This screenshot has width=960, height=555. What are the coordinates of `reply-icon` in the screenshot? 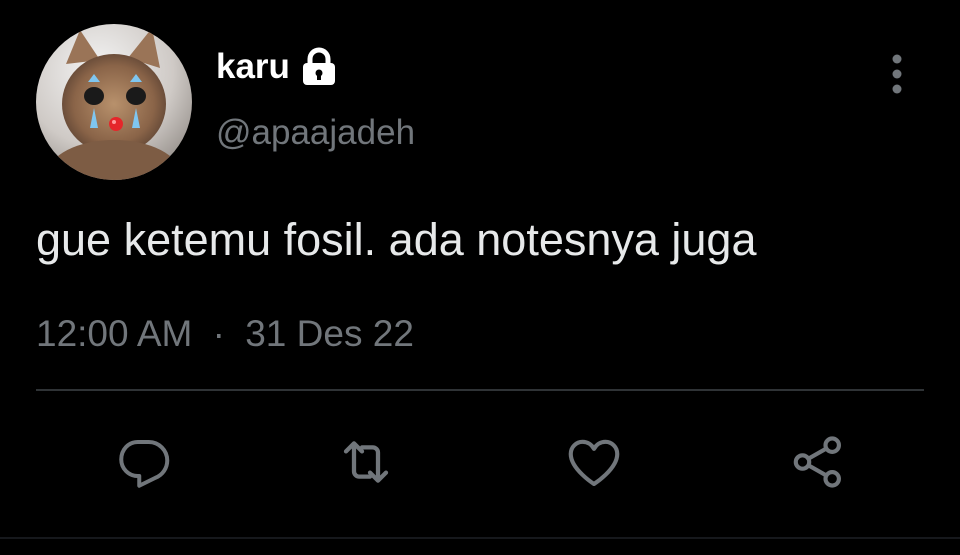 It's located at (144, 464).